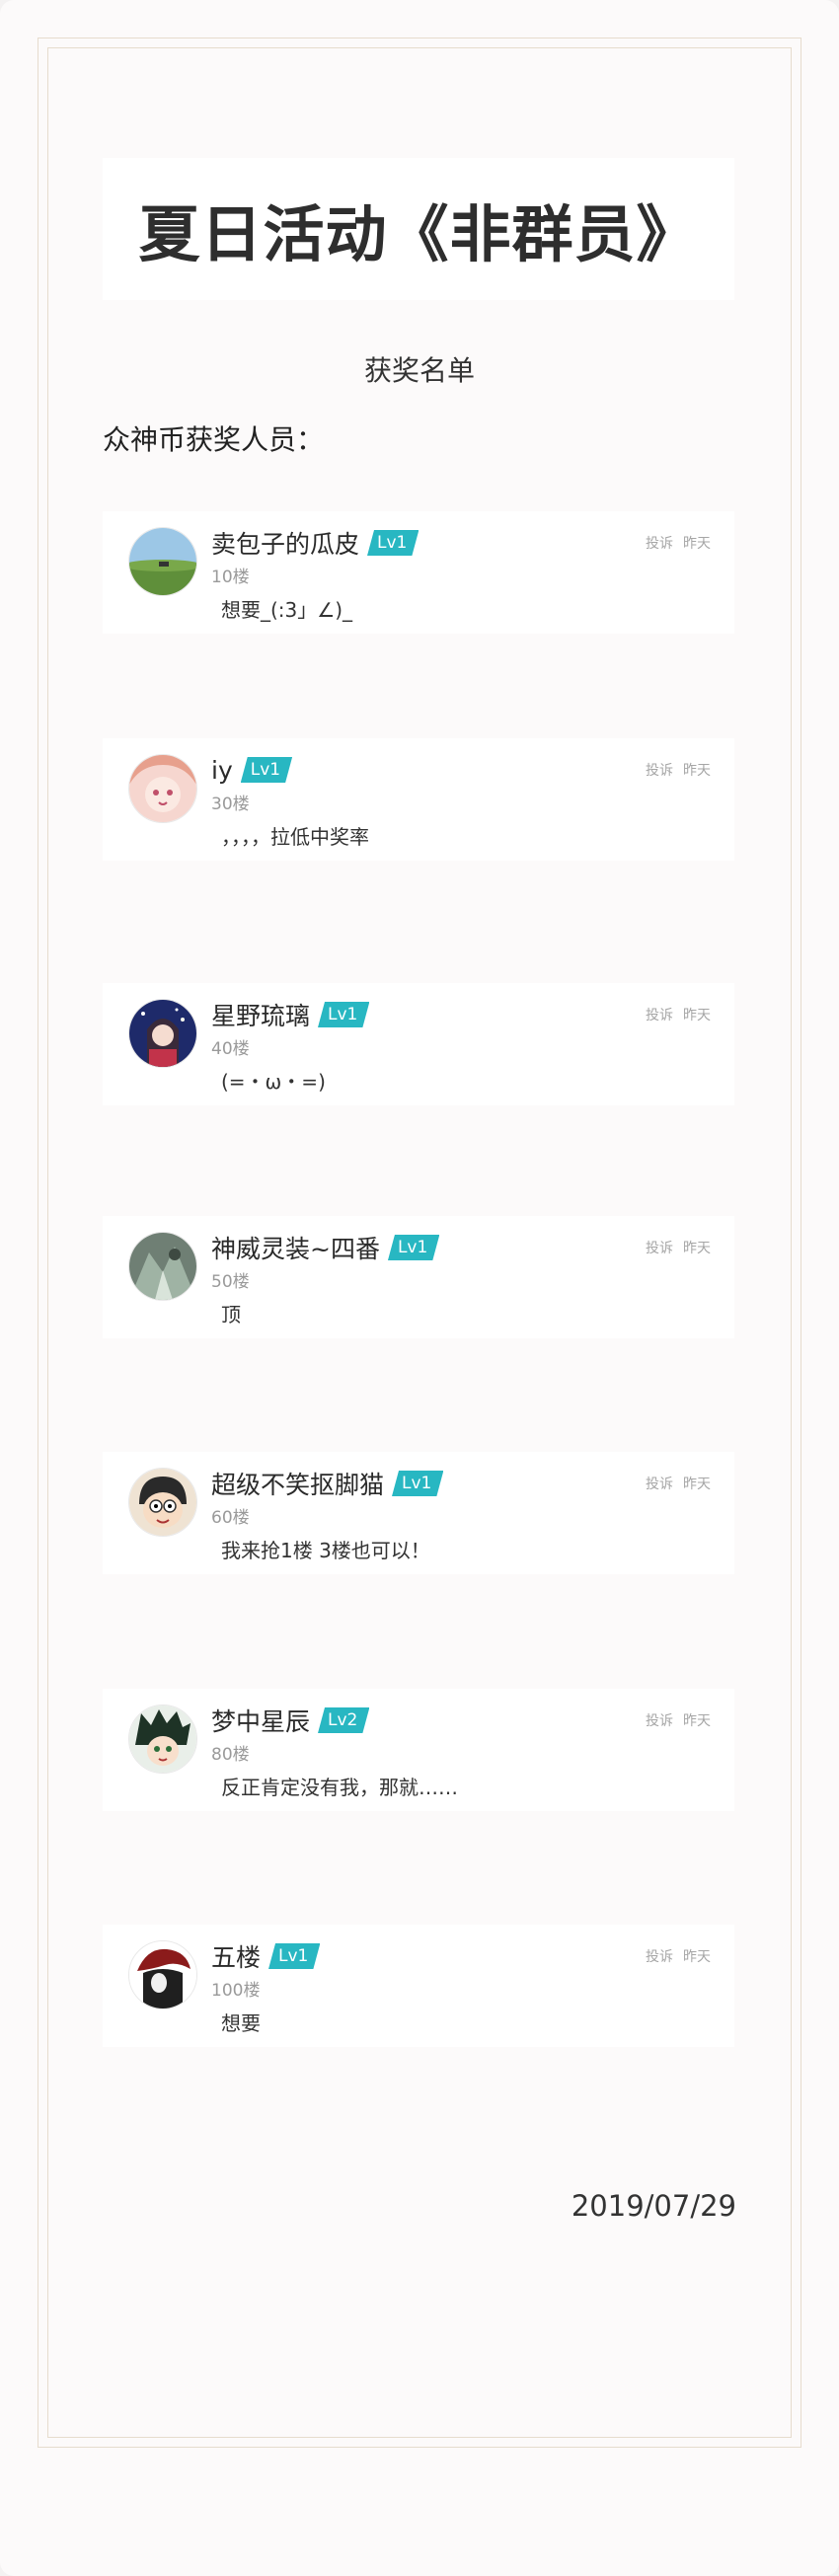  Describe the element at coordinates (419, 234) in the screenshot. I see `page-title: 夏日活动《非群员》` at that location.